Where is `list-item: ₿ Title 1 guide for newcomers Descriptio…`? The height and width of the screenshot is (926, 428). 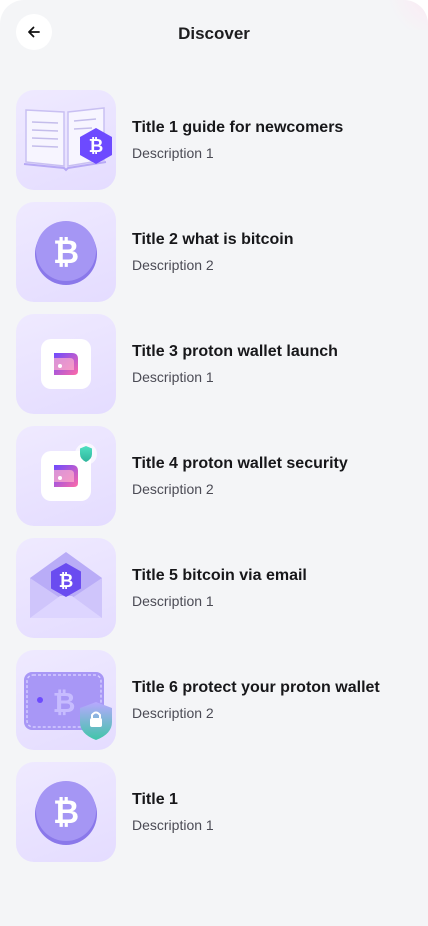 list-item: ₿ Title 1 guide for newcomers Descriptio… is located at coordinates (214, 140).